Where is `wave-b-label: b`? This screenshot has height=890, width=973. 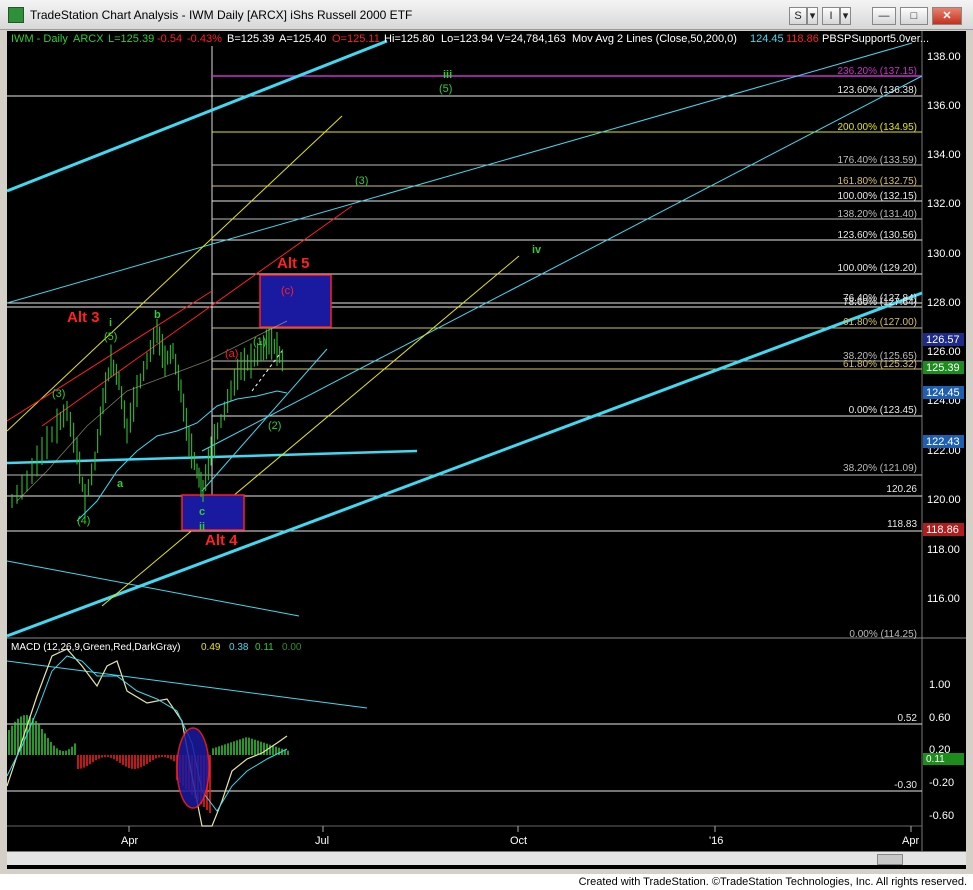 wave-b-label: b is located at coordinates (157, 315).